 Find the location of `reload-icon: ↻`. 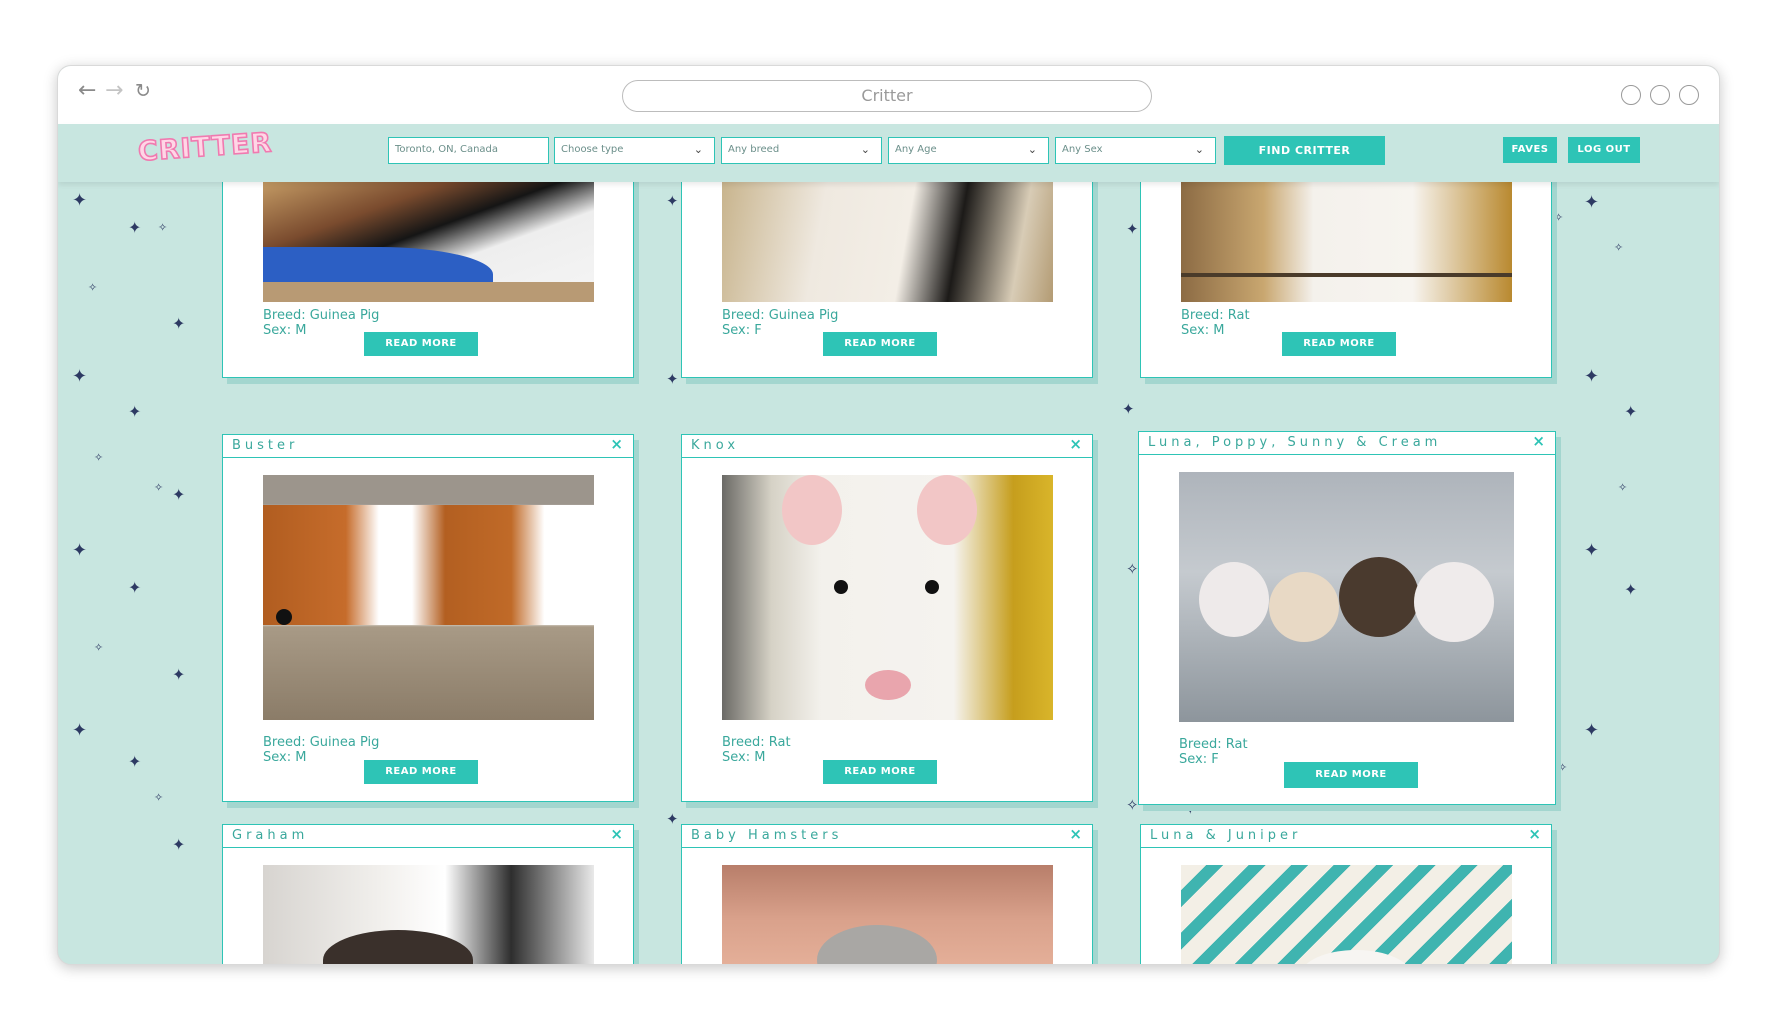

reload-icon: ↻ is located at coordinates (143, 91).